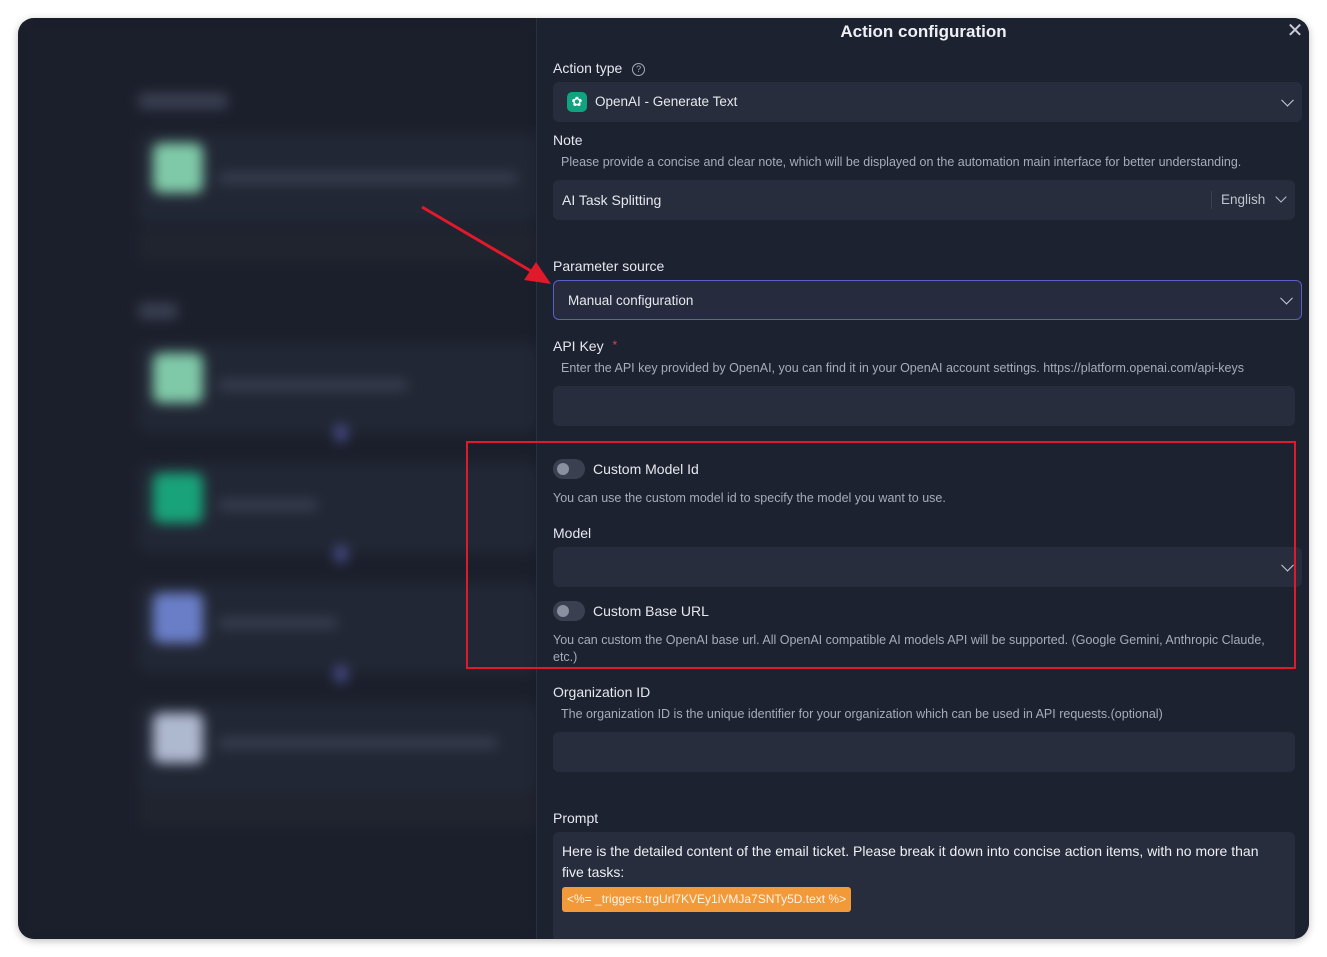 The height and width of the screenshot is (957, 1327). What do you see at coordinates (585, 346) in the screenshot?
I see `api-key-label: API Key *` at bounding box center [585, 346].